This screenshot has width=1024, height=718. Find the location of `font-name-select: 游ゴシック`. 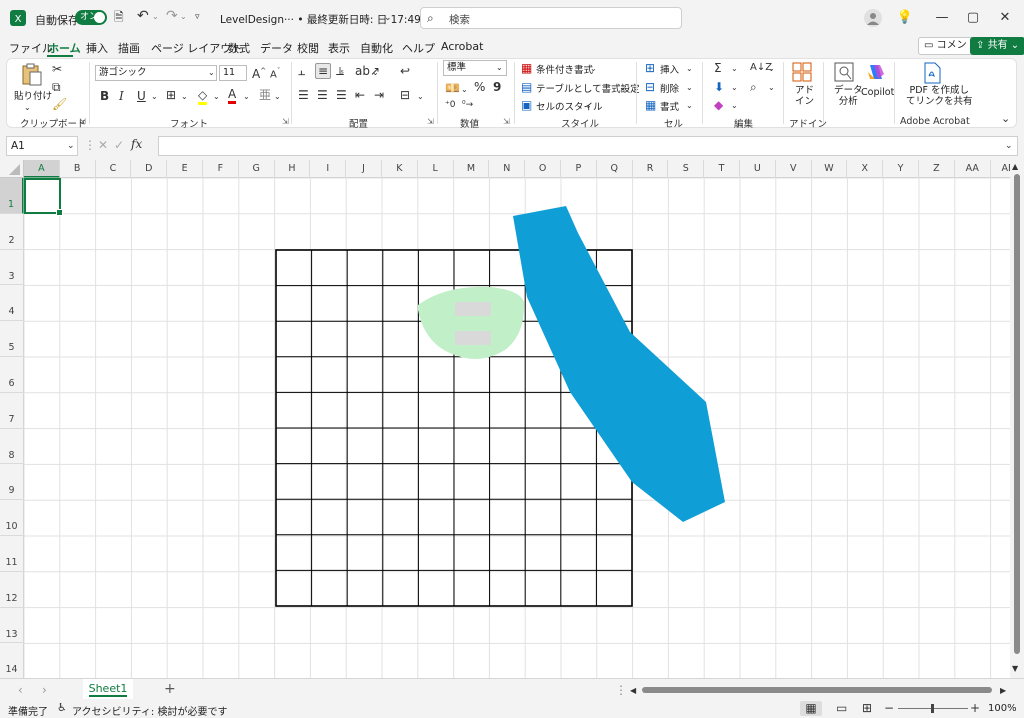

font-name-select: 游ゴシック is located at coordinates (156, 73).